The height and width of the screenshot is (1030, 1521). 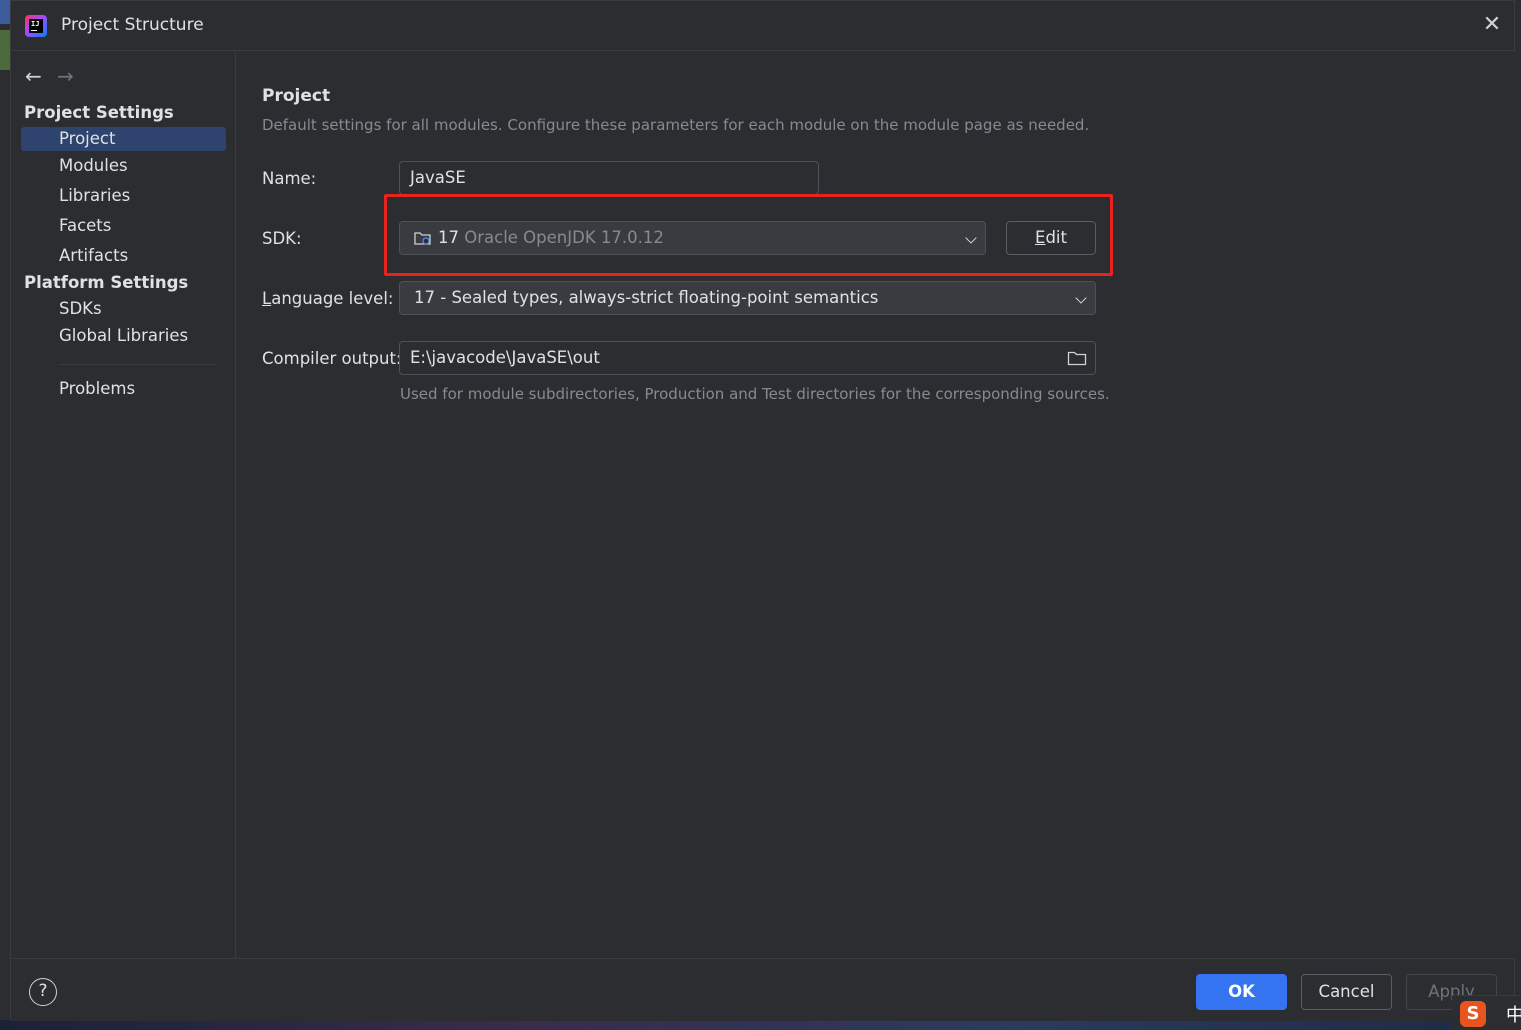 I want to click on compiler-output-input: E:\javacode\JavaSE\out, so click(x=747, y=358).